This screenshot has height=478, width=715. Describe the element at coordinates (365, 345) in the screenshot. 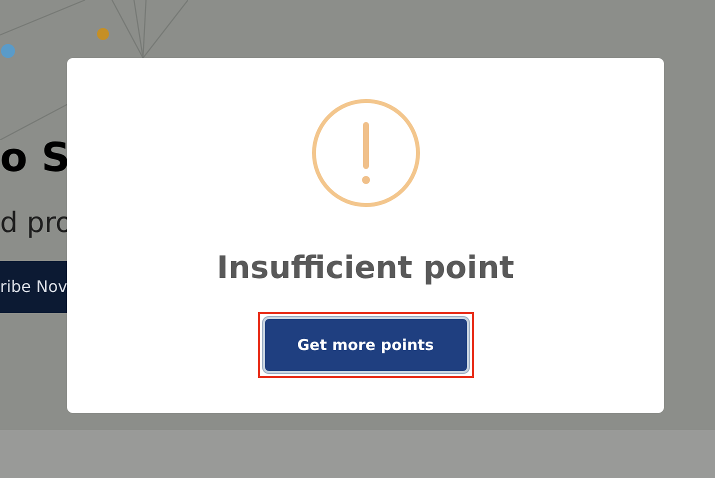

I see `get-more-points-button: Get more points` at that location.